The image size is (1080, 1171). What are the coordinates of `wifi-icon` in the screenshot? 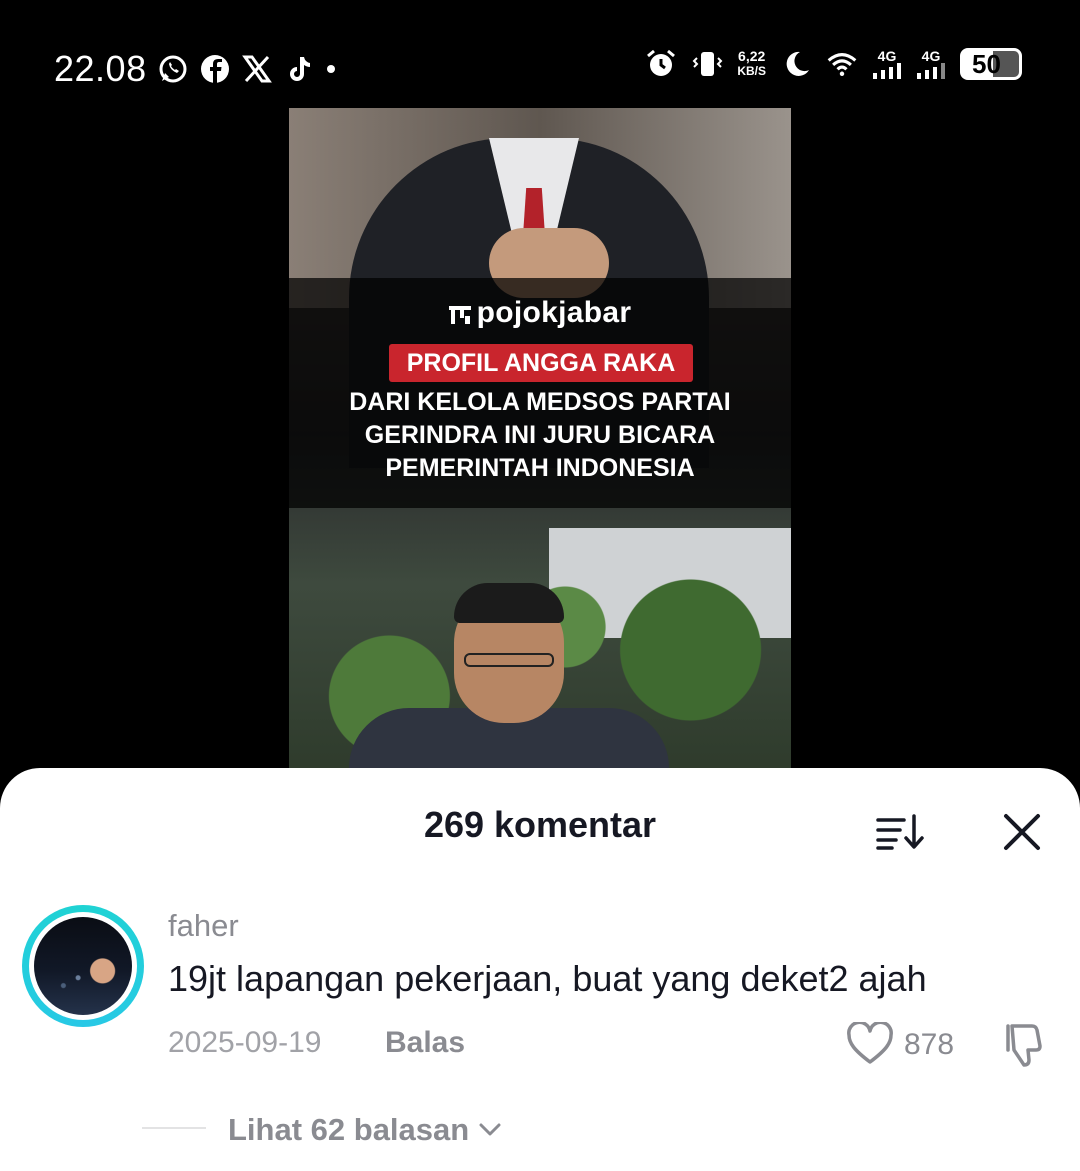 It's located at (842, 64).